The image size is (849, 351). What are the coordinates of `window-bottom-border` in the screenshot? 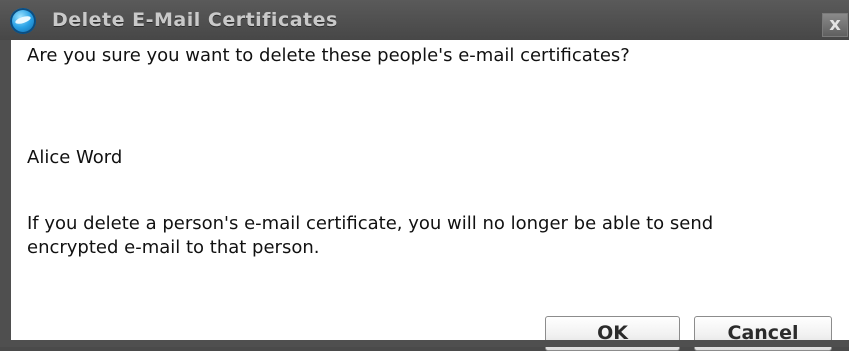 It's located at (424, 343).